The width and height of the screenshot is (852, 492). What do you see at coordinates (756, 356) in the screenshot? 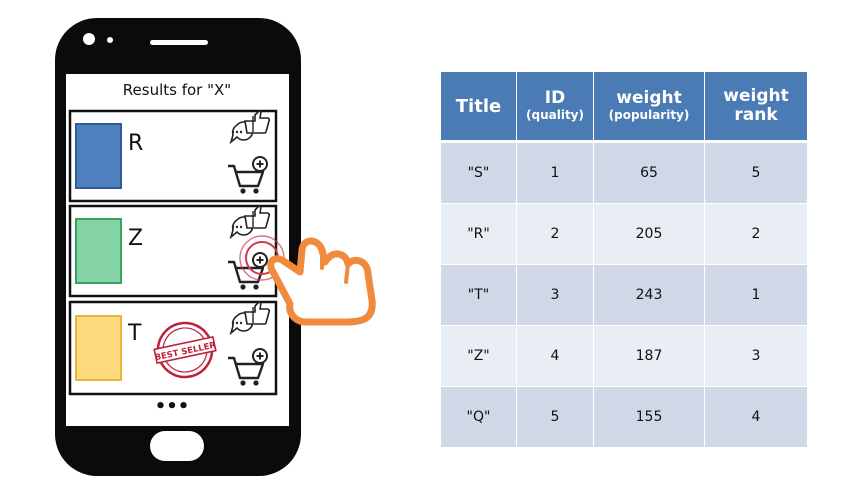
I see `cell-rank: 3` at bounding box center [756, 356].